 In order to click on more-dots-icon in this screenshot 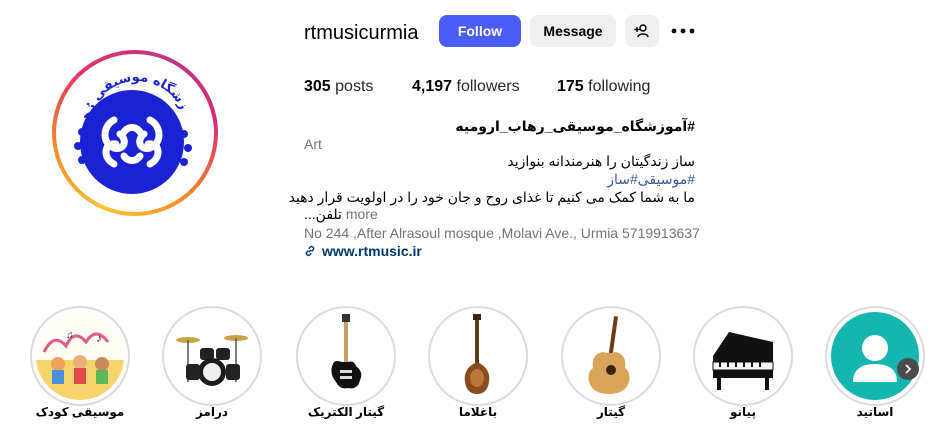, I will do `click(683, 31)`.